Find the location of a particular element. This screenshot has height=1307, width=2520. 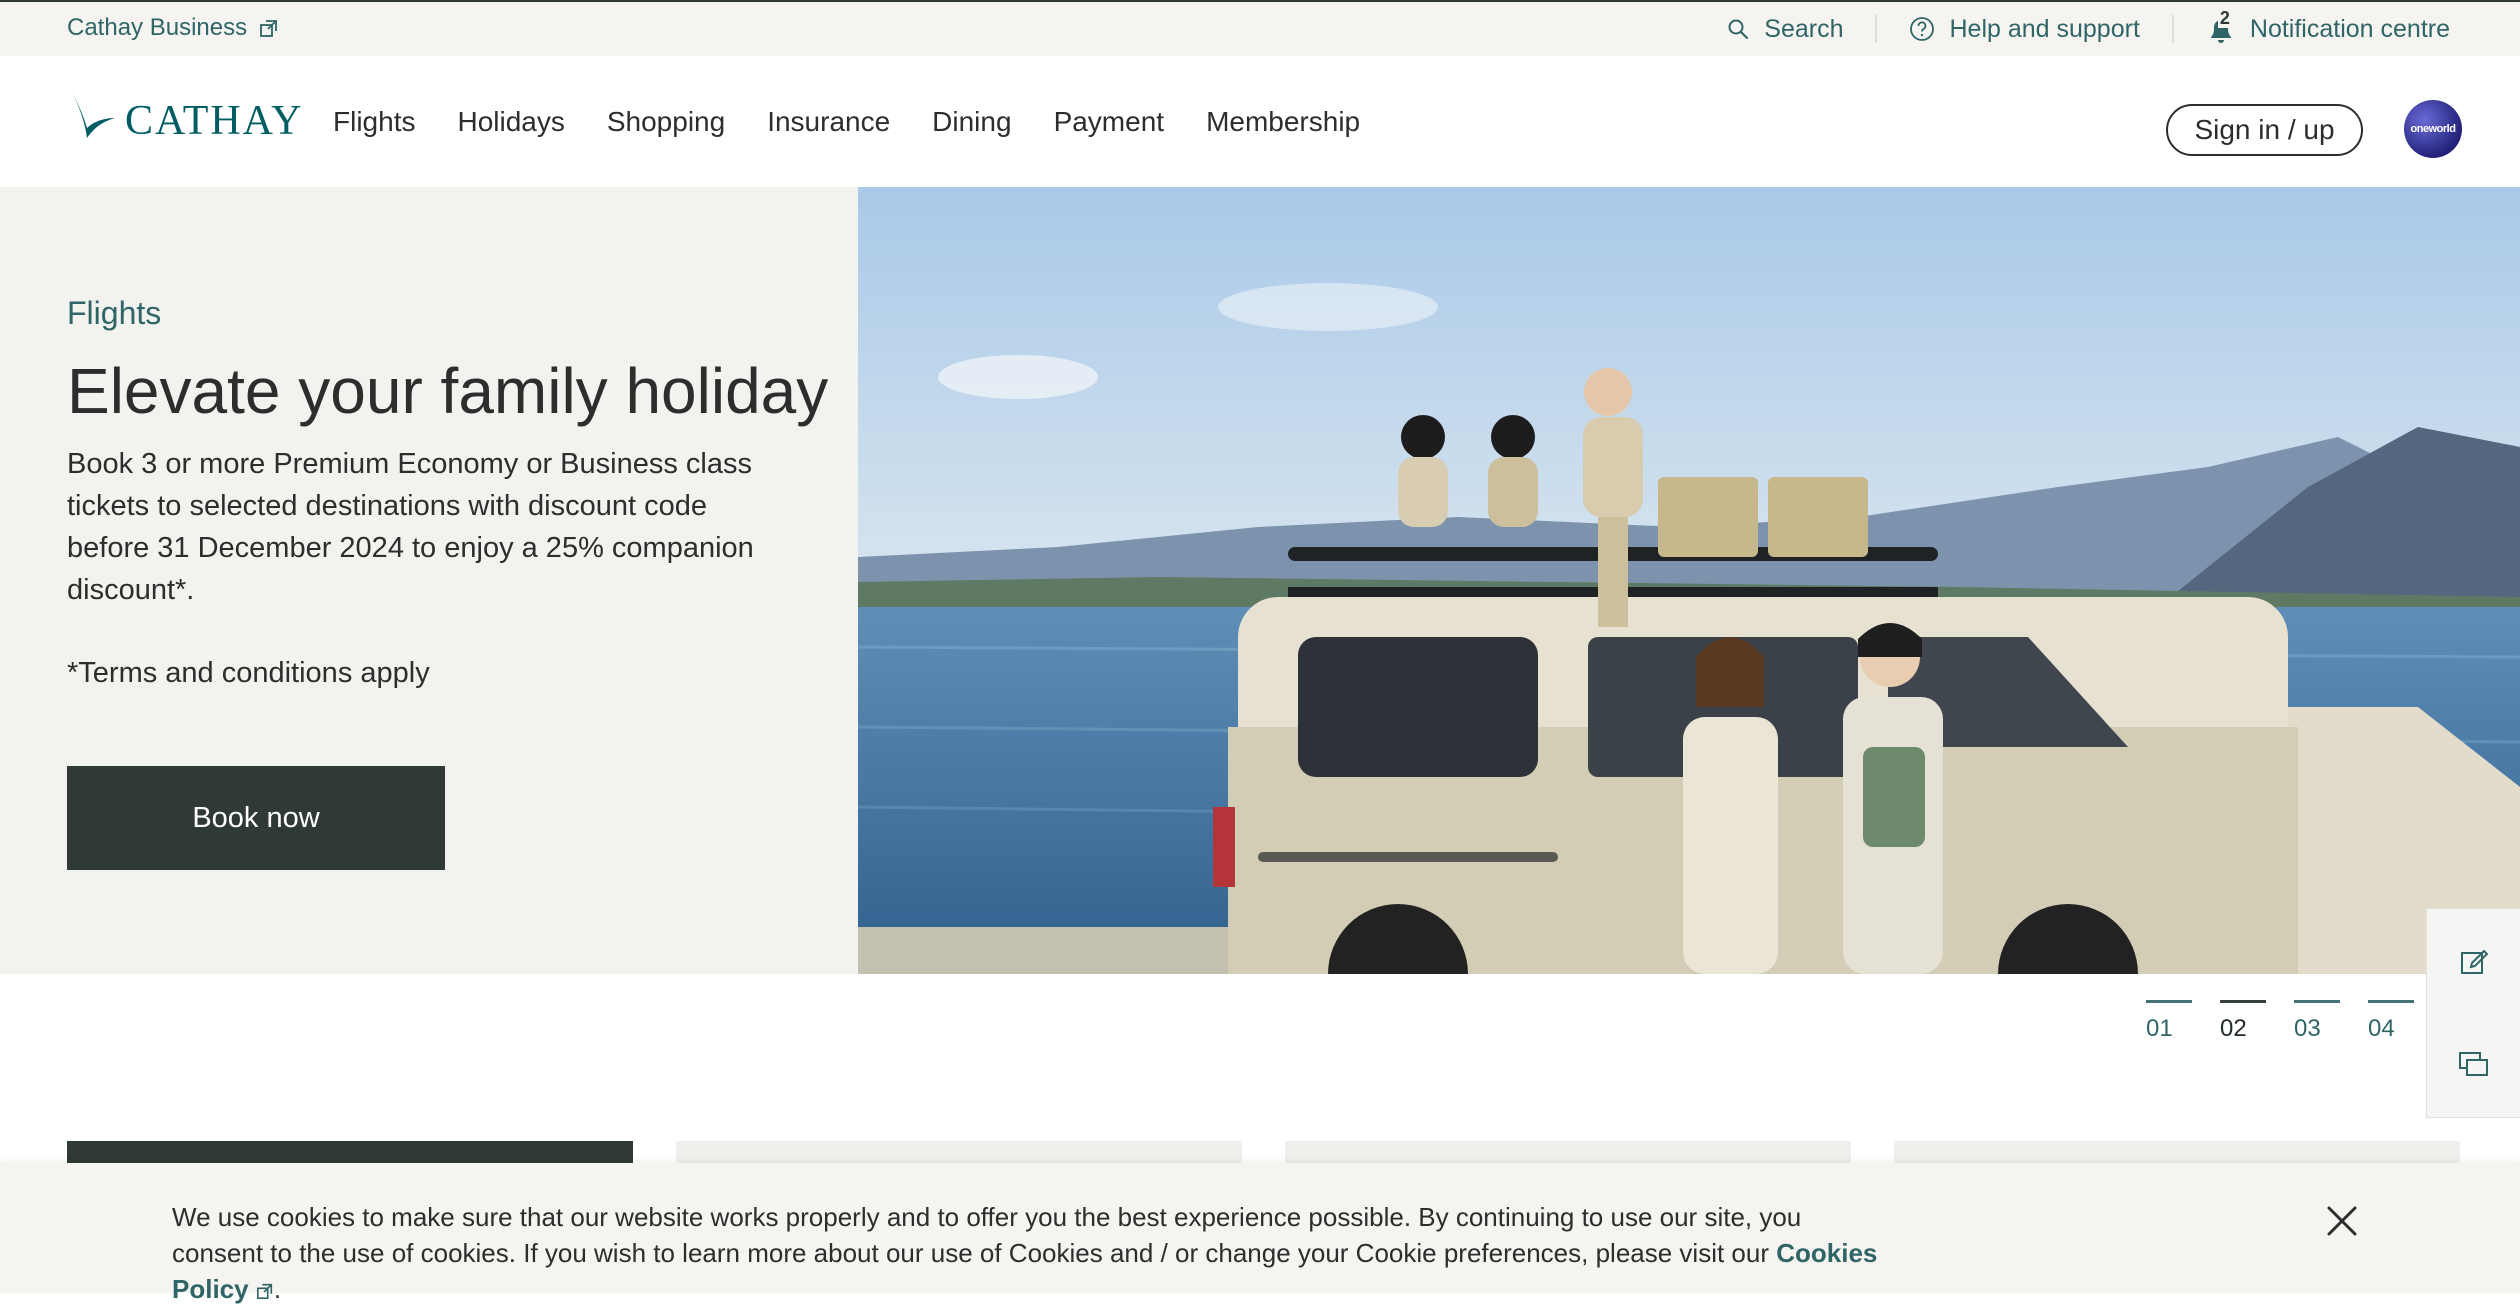

utility-bar: Cathay Business Search Help and support is located at coordinates (1260, 28).